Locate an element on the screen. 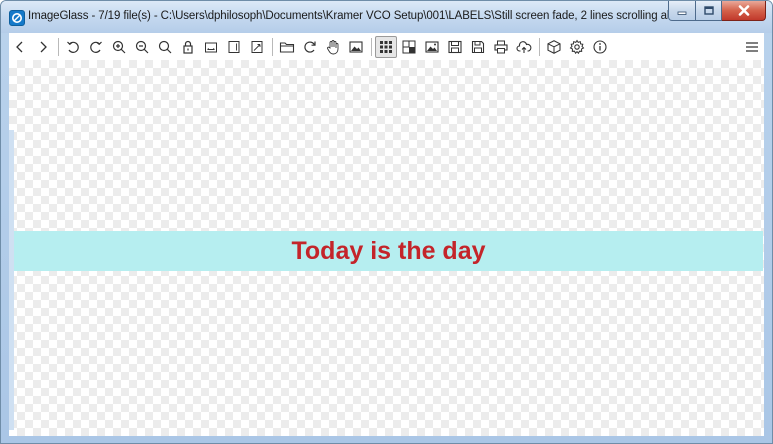 Image resolution: width=773 pixels, height=444 pixels. folder-icon is located at coordinates (287, 47).